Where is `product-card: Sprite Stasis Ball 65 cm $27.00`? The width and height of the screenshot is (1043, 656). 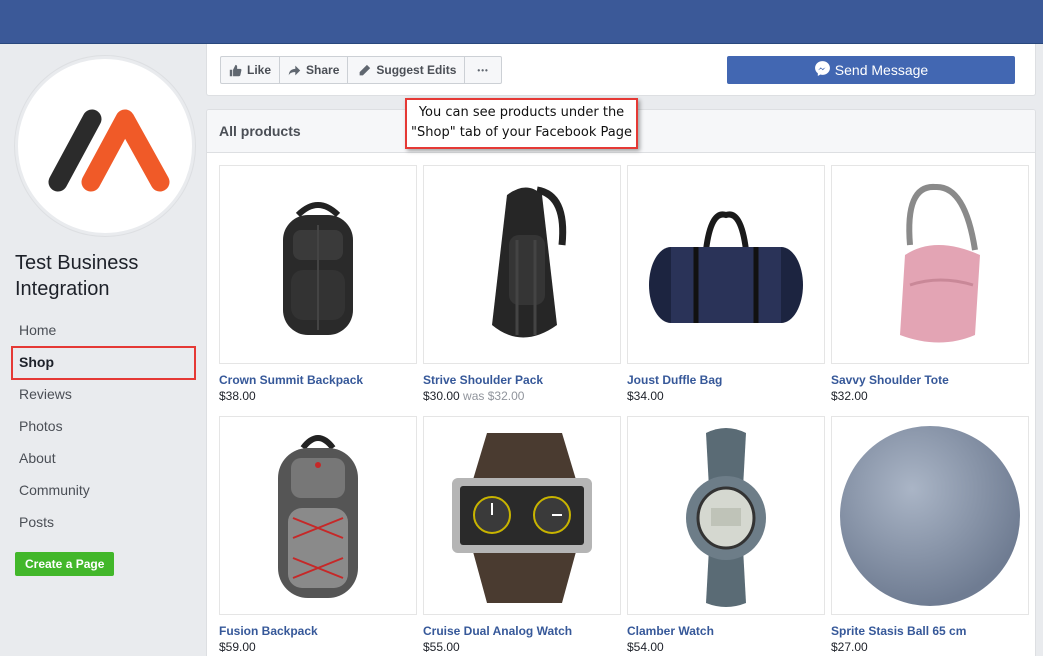
product-card: Sprite Stasis Ball 65 cm $27.00 is located at coordinates (930, 536).